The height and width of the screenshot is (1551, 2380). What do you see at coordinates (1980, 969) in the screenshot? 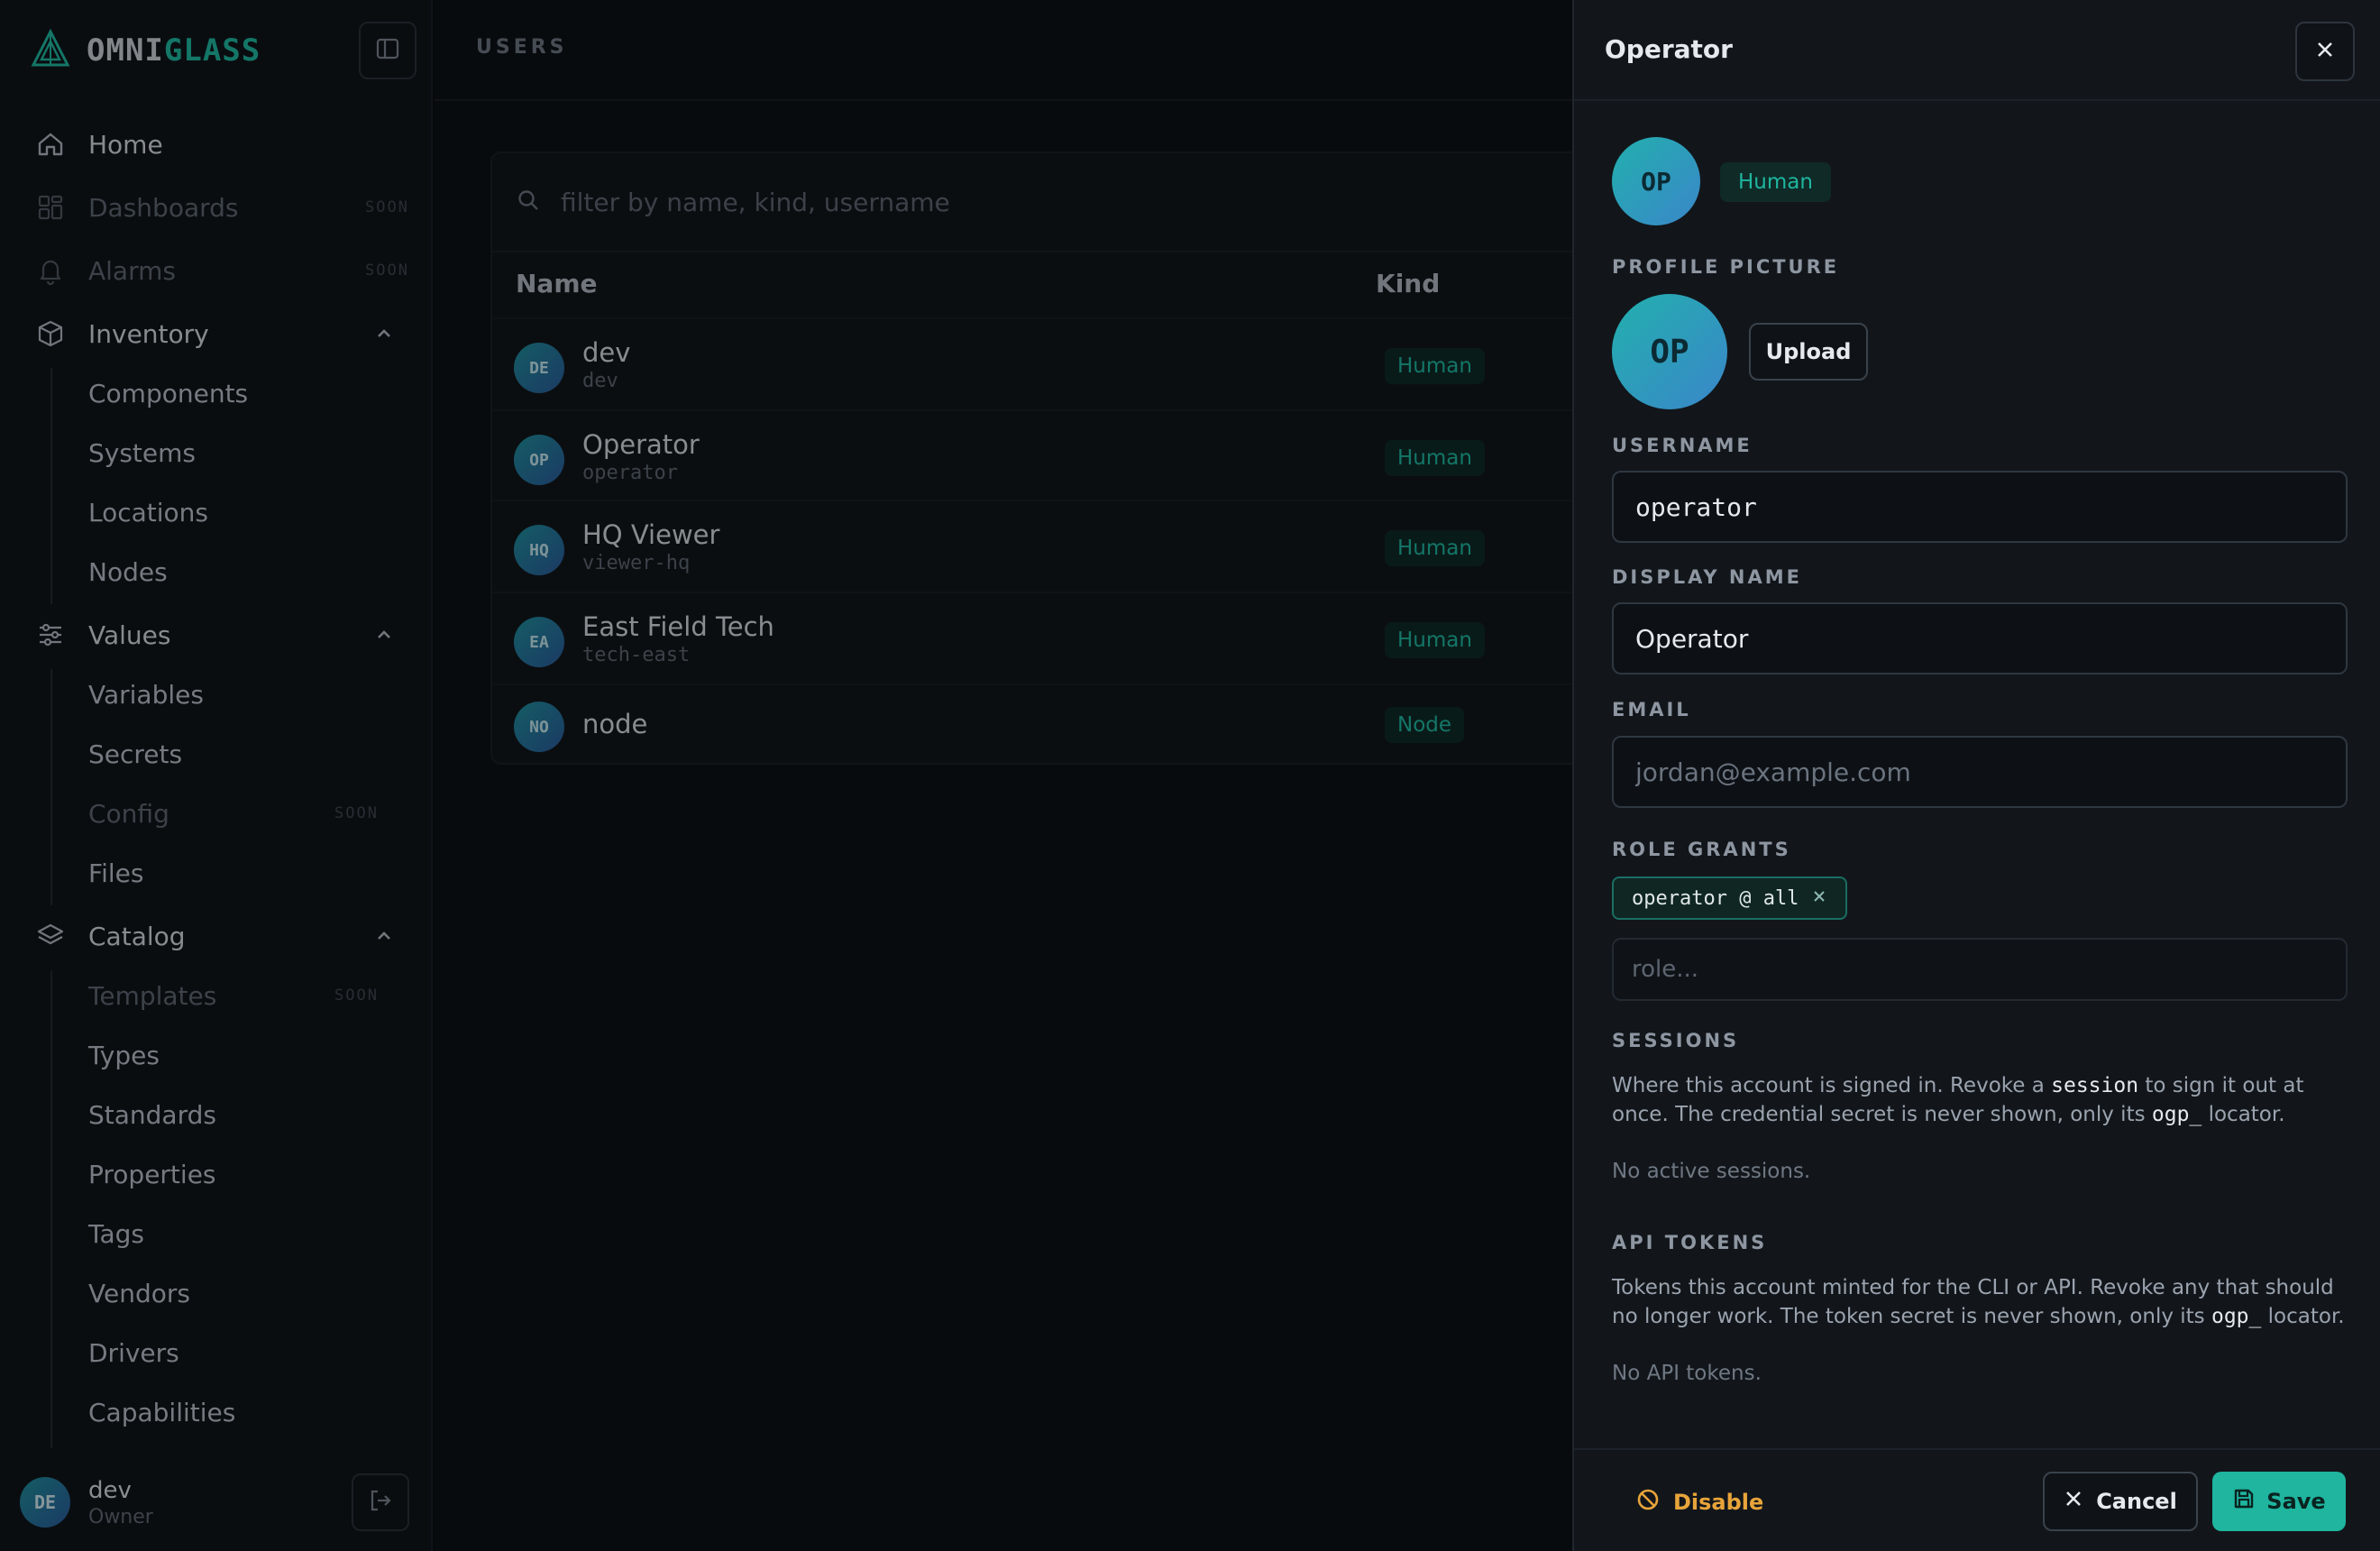
I see `role-input` at bounding box center [1980, 969].